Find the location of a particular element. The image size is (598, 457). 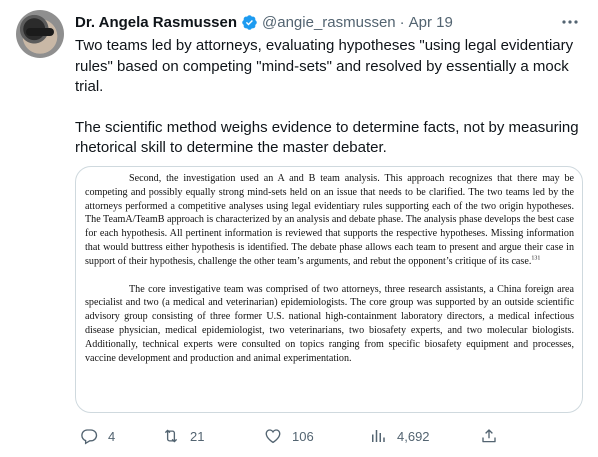

share-icon is located at coordinates (489, 436).